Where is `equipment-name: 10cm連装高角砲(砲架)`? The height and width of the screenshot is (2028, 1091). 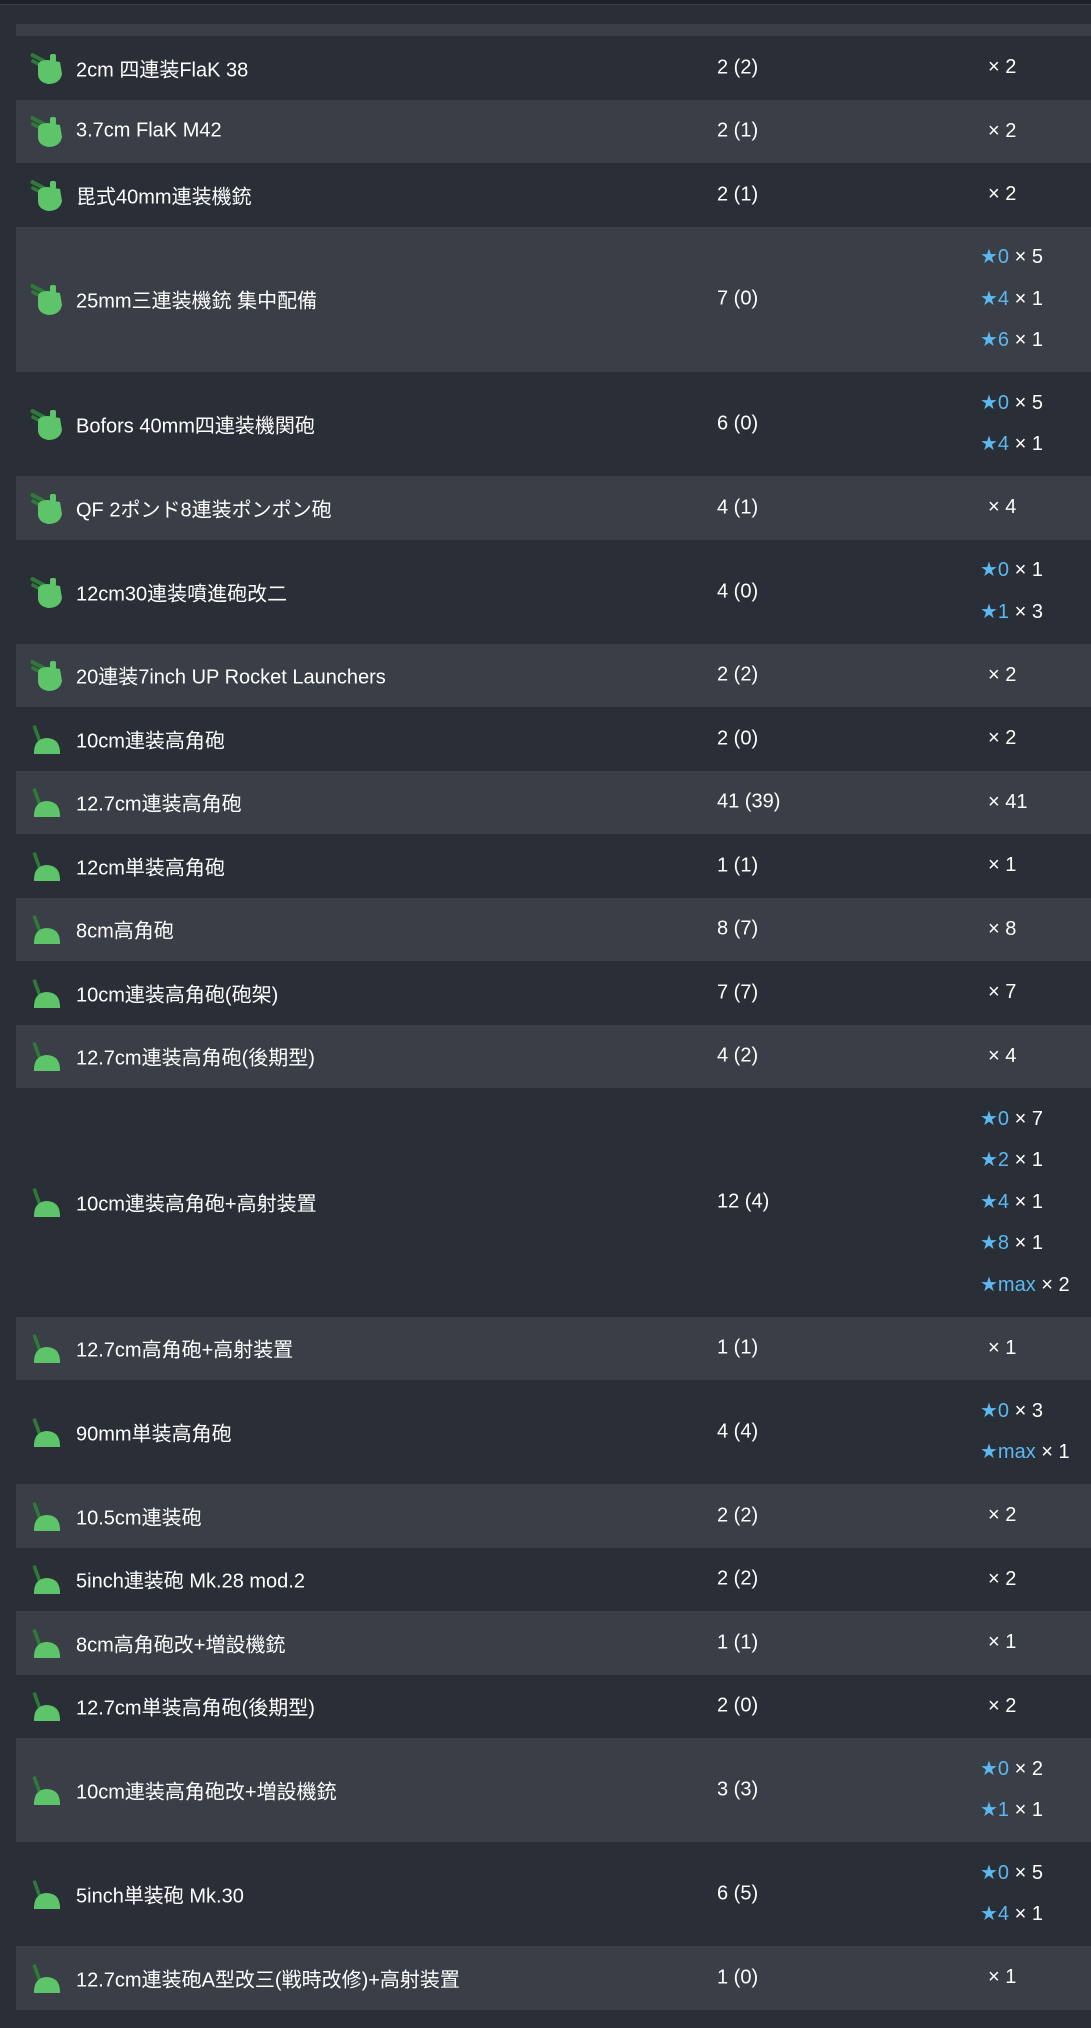
equipment-name: 10cm連装高角砲(砲架) is located at coordinates (177, 995).